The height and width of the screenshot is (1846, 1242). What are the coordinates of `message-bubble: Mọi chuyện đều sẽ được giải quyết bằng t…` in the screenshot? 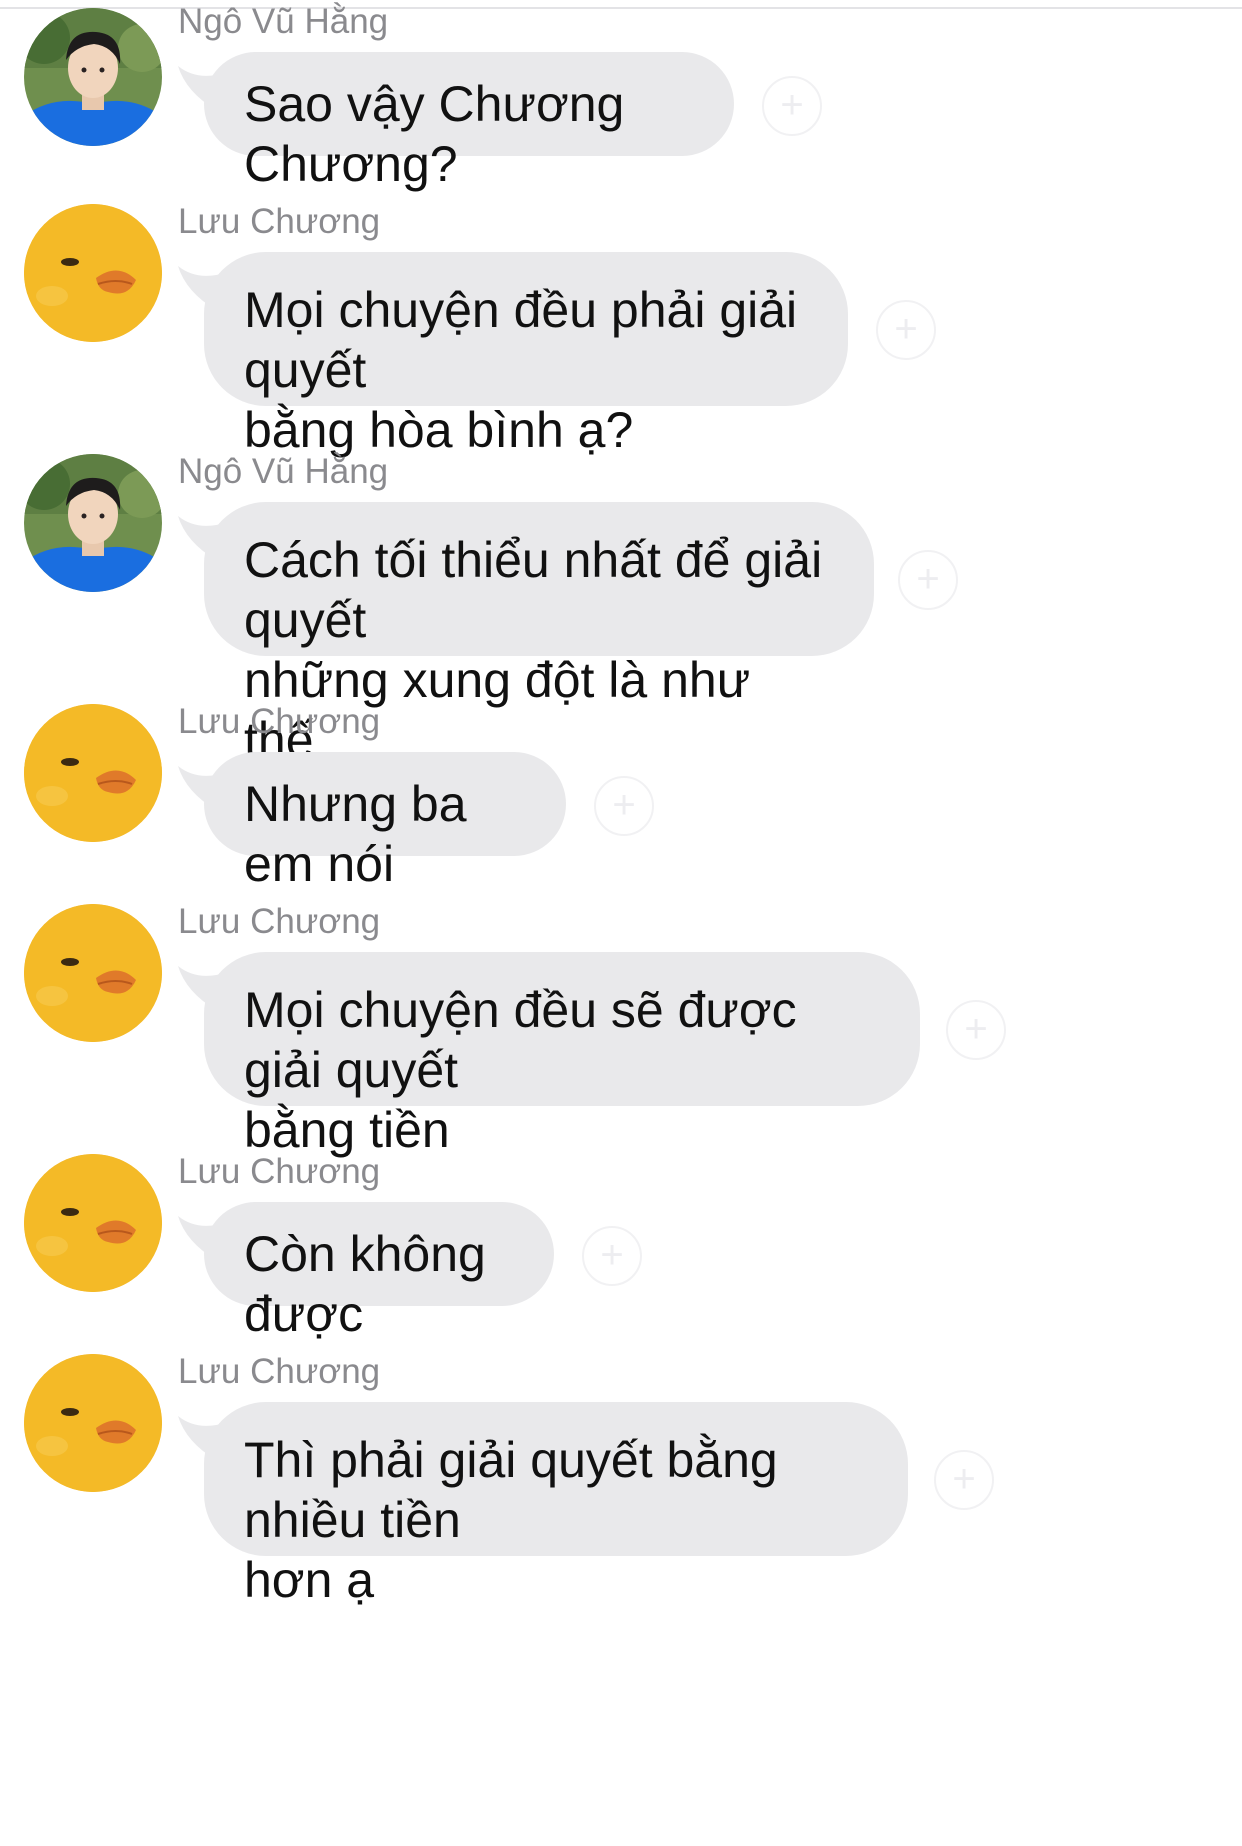 It's located at (562, 1055).